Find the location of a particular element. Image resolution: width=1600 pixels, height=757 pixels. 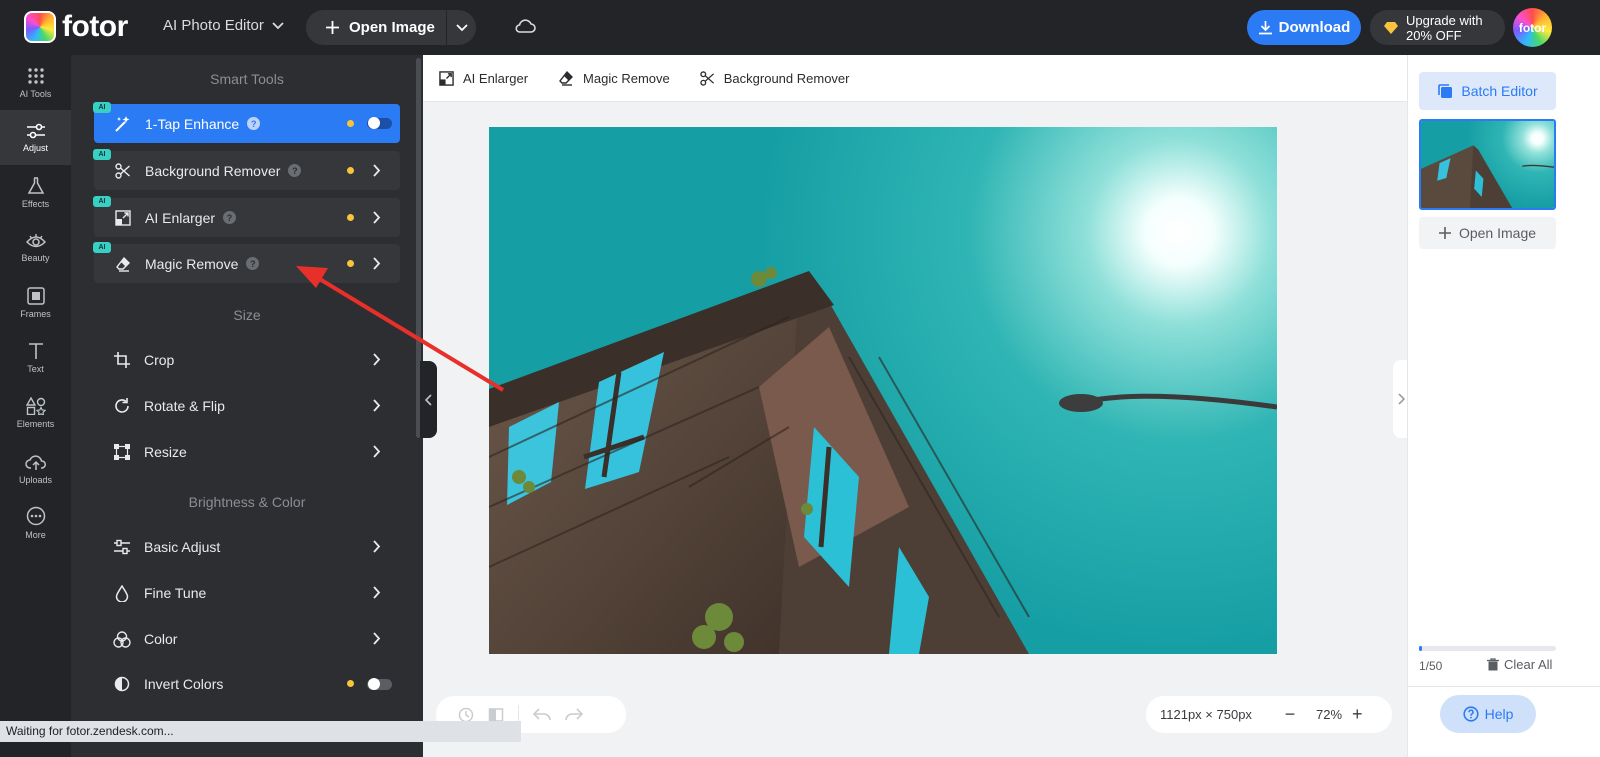

divider is located at coordinates (1503, 686).